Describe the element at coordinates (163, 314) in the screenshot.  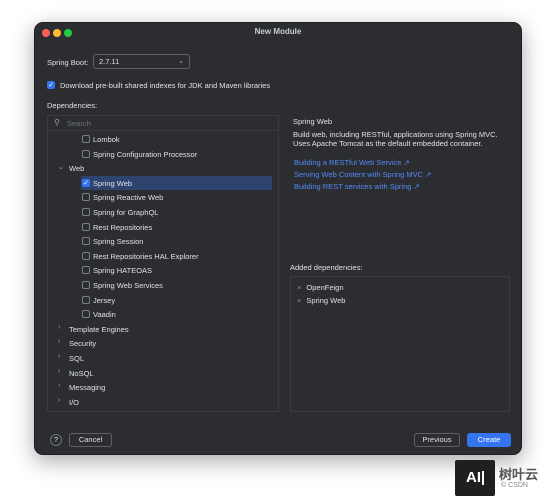
I see `dependency-item-vaadin: Vaadin` at that location.